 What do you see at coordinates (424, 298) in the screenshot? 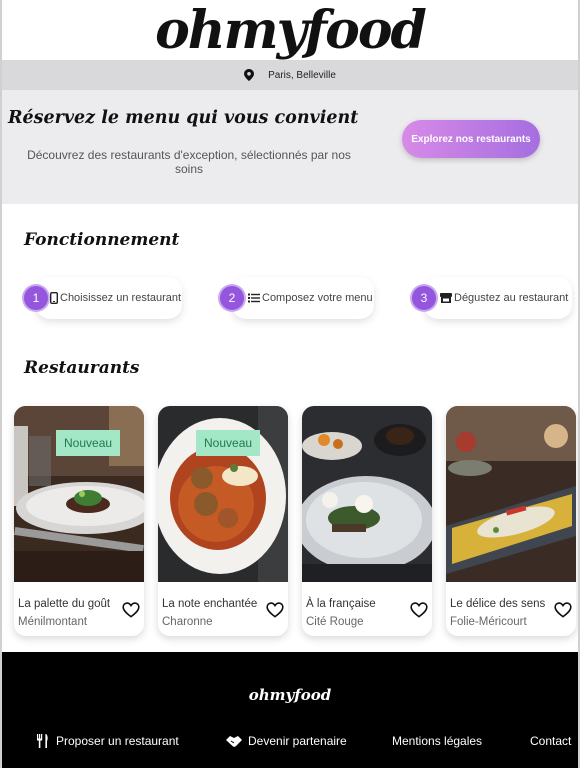
I see `step-number-3: 3` at bounding box center [424, 298].